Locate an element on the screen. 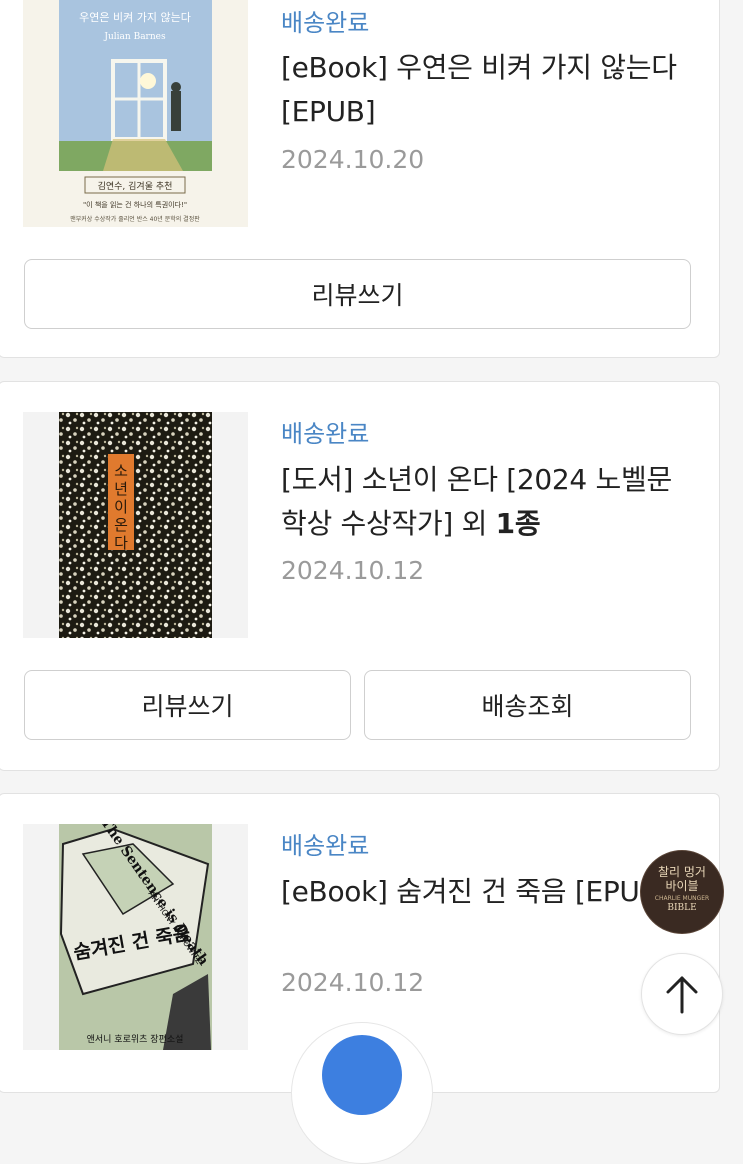  cover-title-char: 소 is located at coordinates (121, 471).